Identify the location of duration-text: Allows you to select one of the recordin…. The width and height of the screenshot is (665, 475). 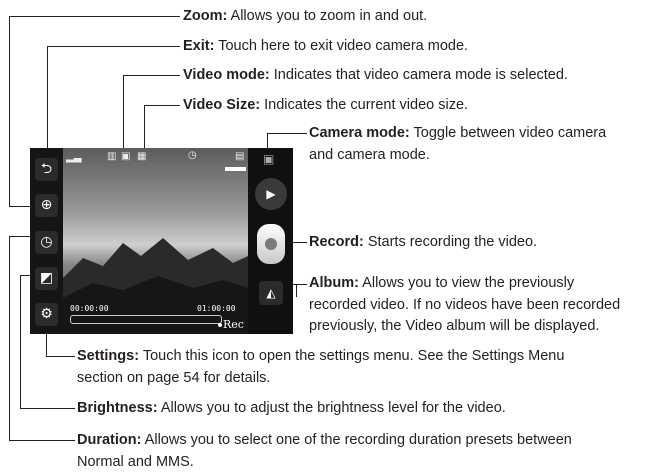
(358, 440).